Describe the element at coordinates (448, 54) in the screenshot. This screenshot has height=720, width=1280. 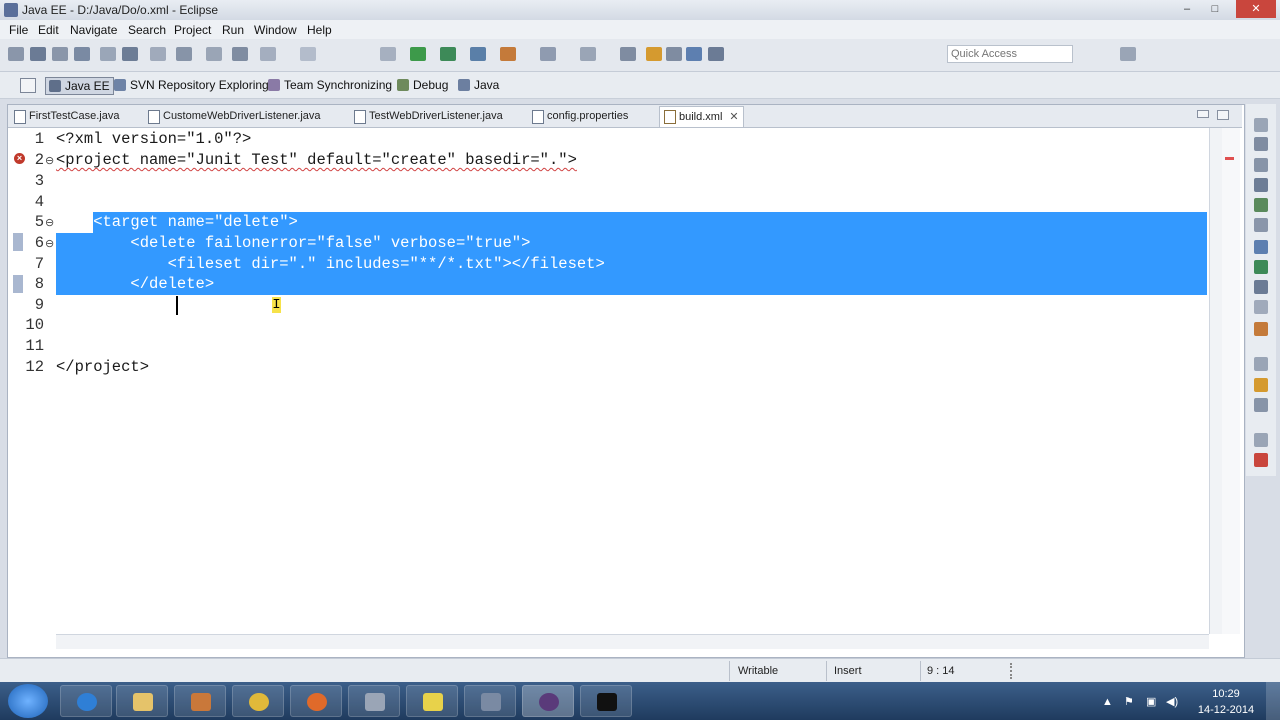
I see `debug-run-icon` at that location.